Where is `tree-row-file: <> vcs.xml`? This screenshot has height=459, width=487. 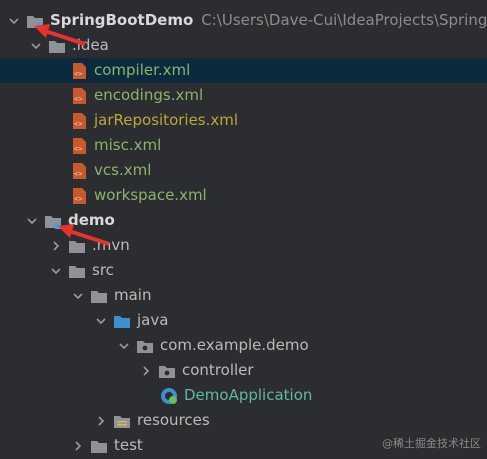
tree-row-file: <> vcs.xml is located at coordinates (243, 170).